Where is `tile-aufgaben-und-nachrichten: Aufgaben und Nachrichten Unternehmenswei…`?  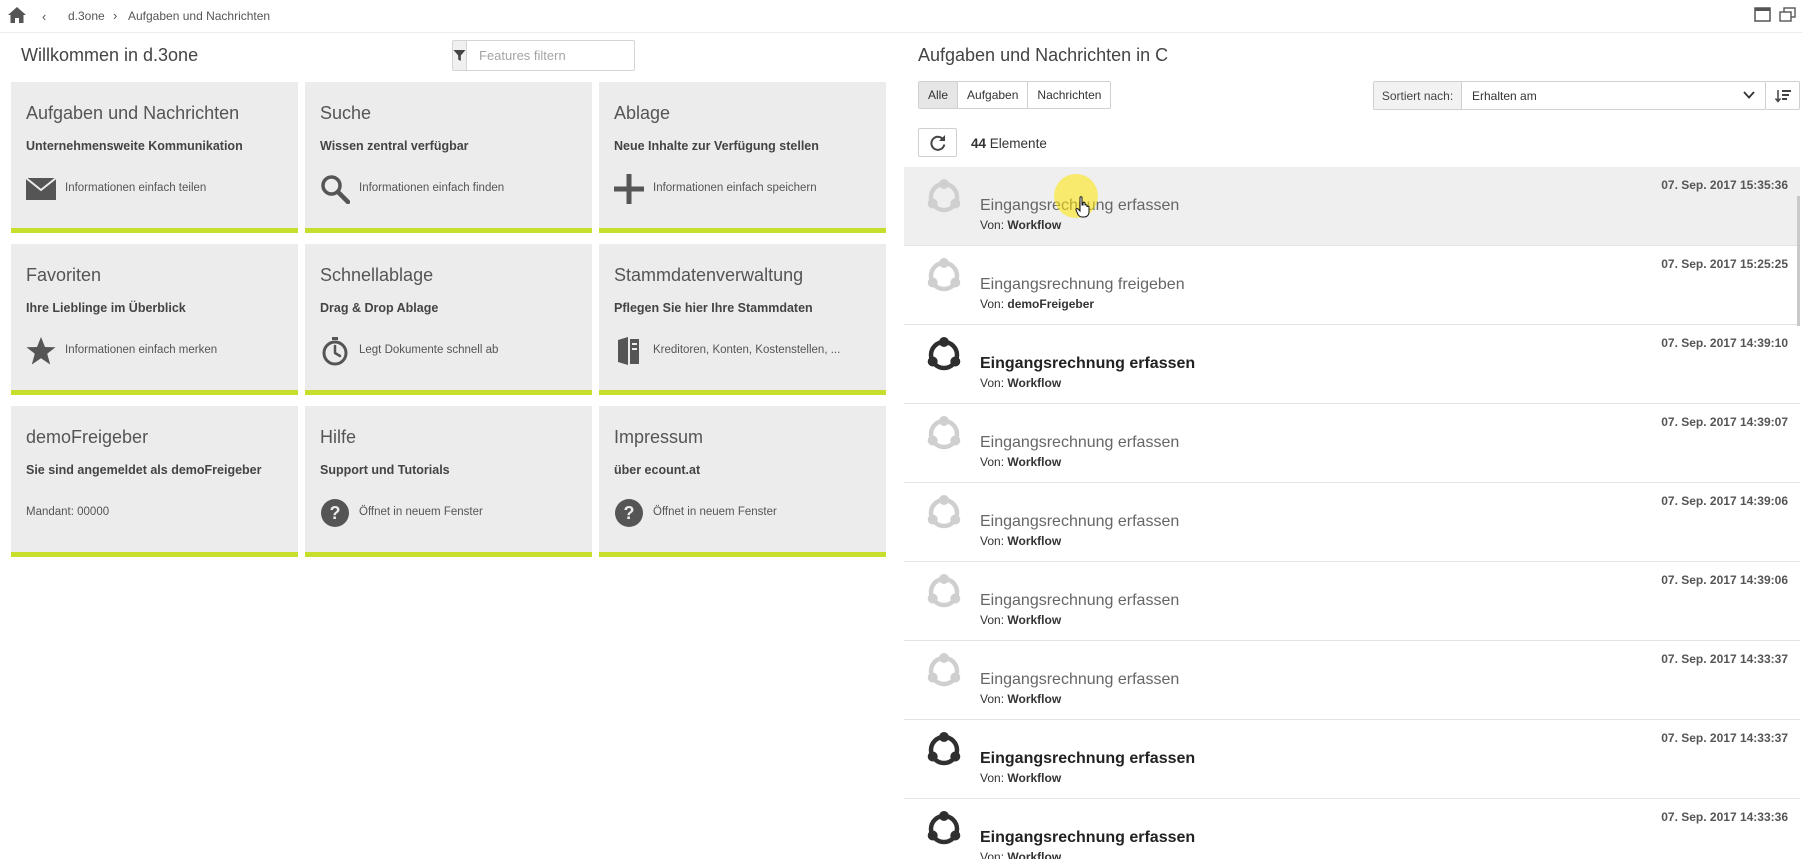
tile-aufgaben-und-nachrichten: Aufgaben und Nachrichten Unternehmenswei… is located at coordinates (154, 157).